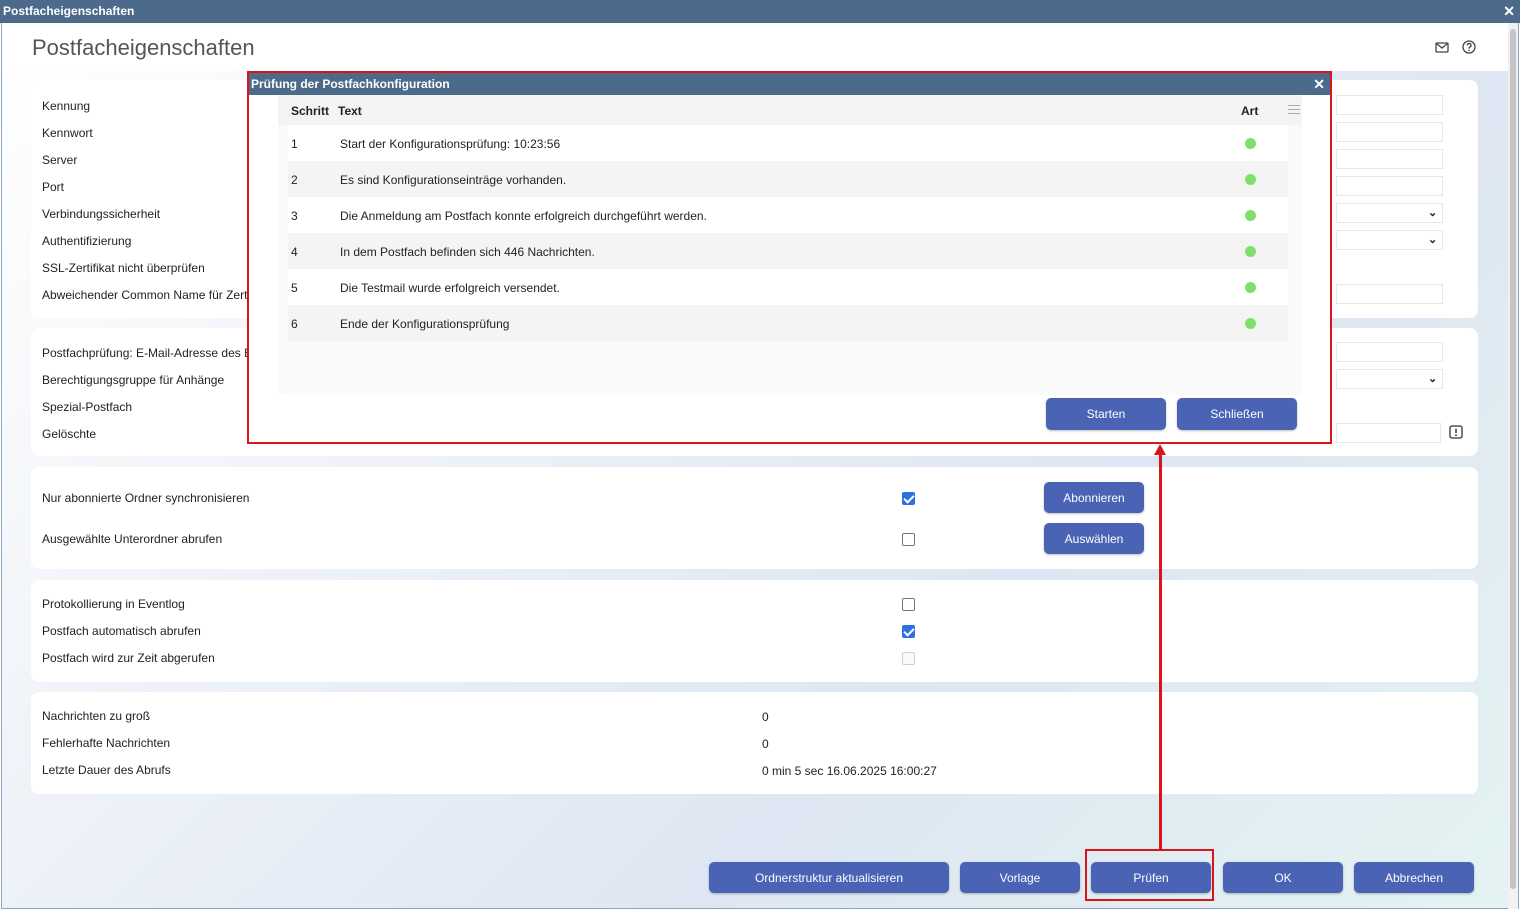 This screenshot has height=909, width=1520. I want to click on sync-subscribed-checkbox, so click(908, 498).